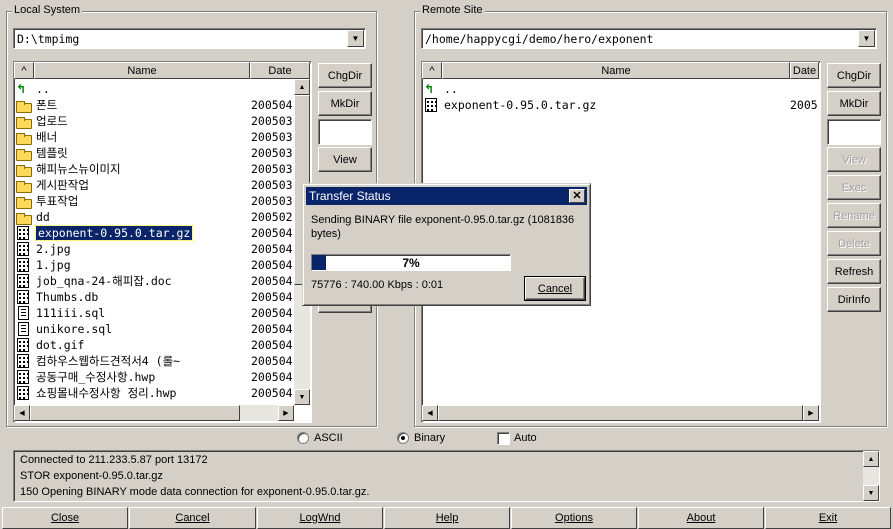  I want to click on remote-filter-input, so click(854, 132).